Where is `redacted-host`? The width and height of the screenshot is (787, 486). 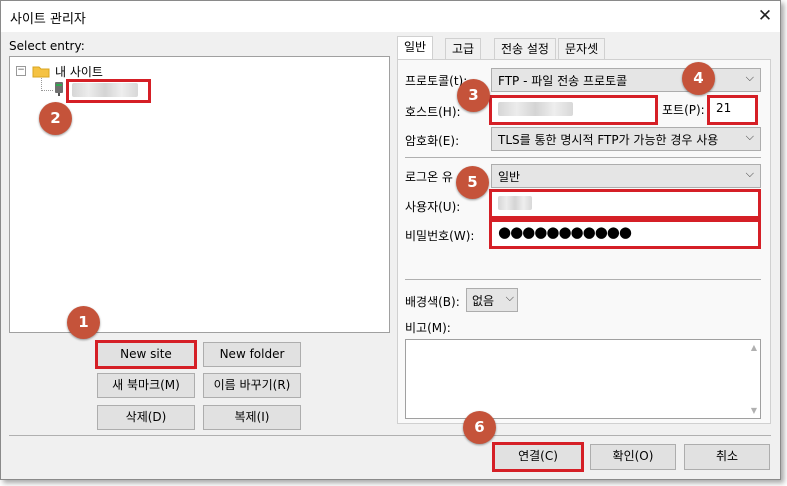 redacted-host is located at coordinates (535, 109).